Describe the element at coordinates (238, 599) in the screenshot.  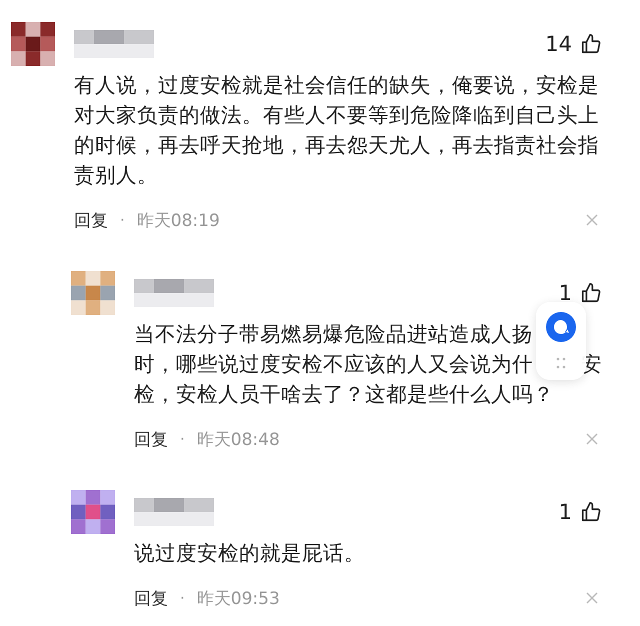
I see `timestamp: 昨天09:53` at that location.